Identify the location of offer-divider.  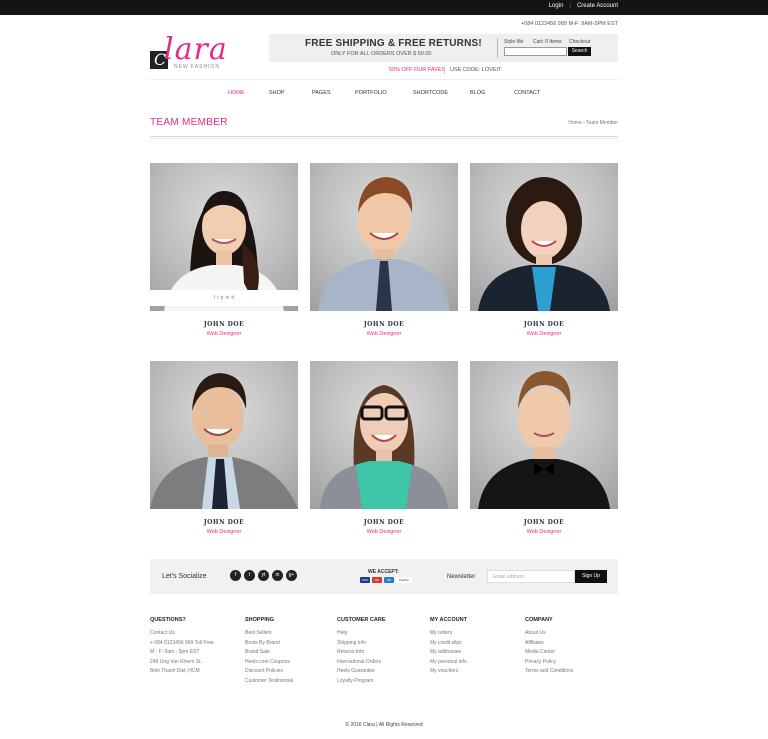
(444, 70).